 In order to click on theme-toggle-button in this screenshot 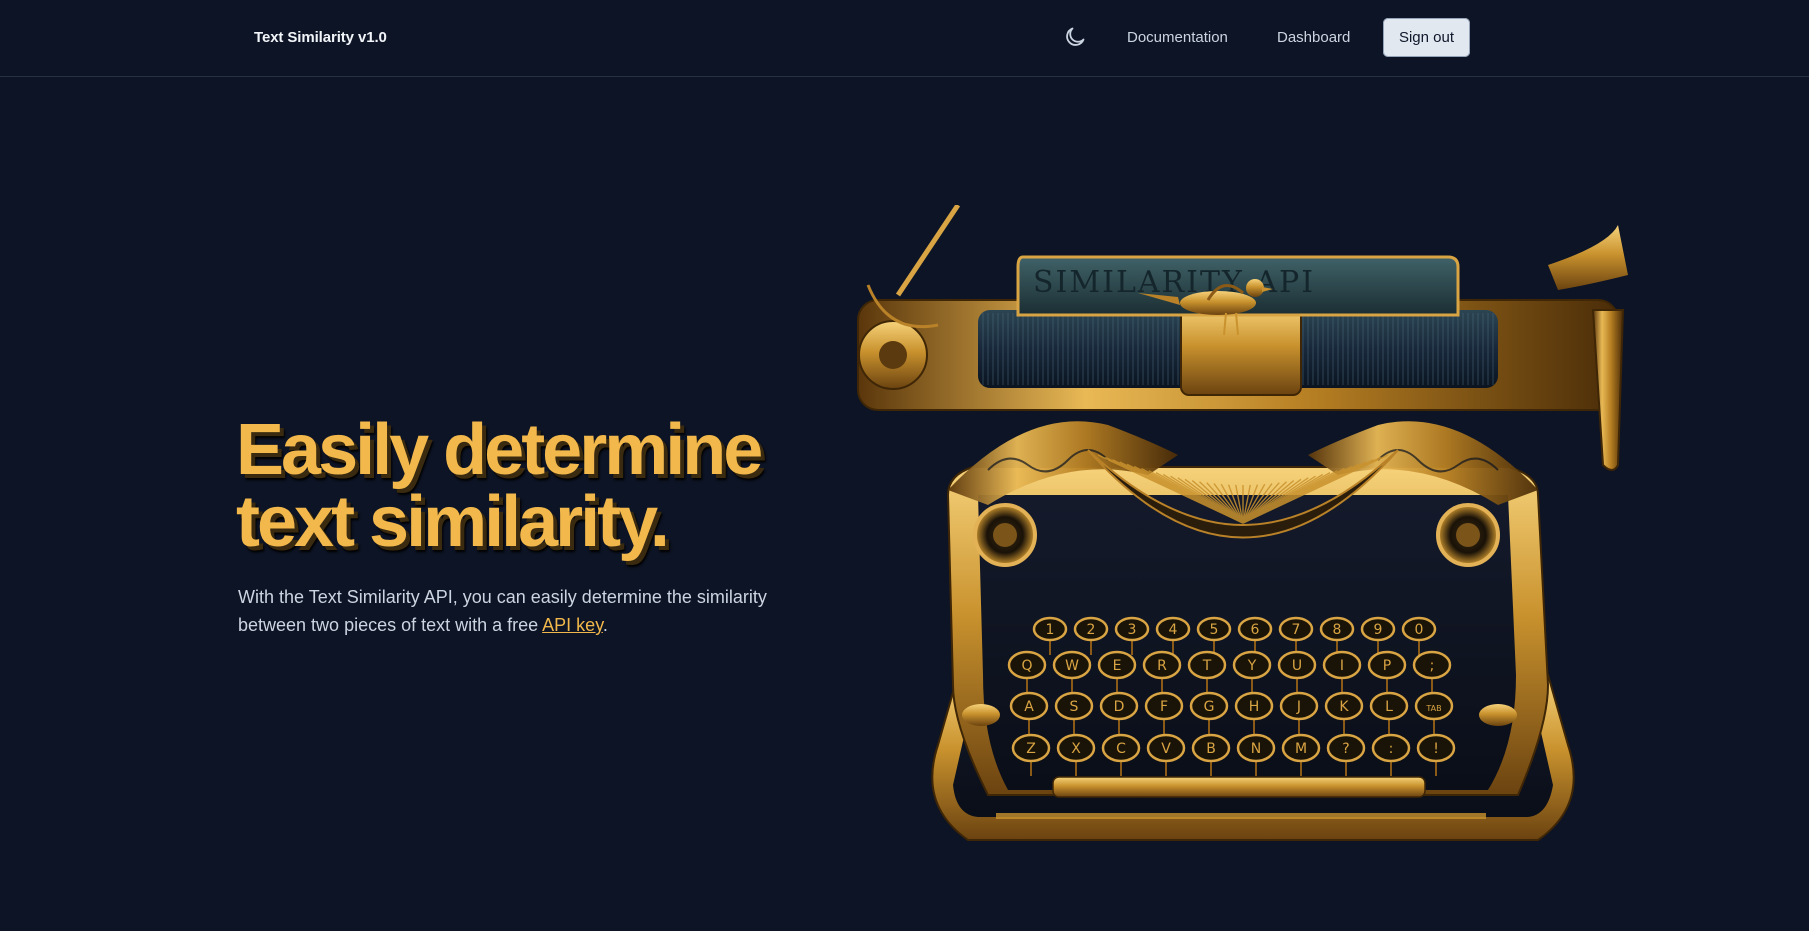, I will do `click(1075, 37)`.